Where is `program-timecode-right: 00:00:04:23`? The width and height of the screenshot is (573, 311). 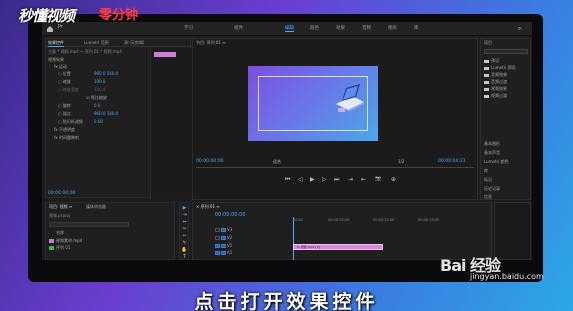 program-timecode-right: 00:00:04:23 is located at coordinates (452, 161).